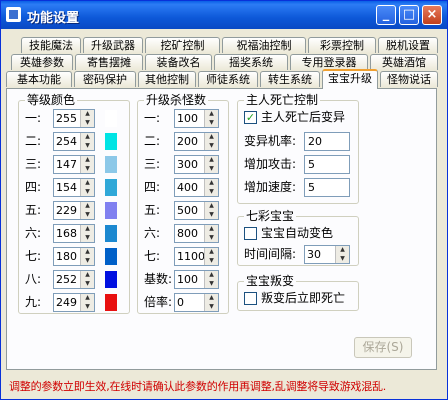  I want to click on level-color-spin-8: 252 ▲ ▼, so click(74, 279).